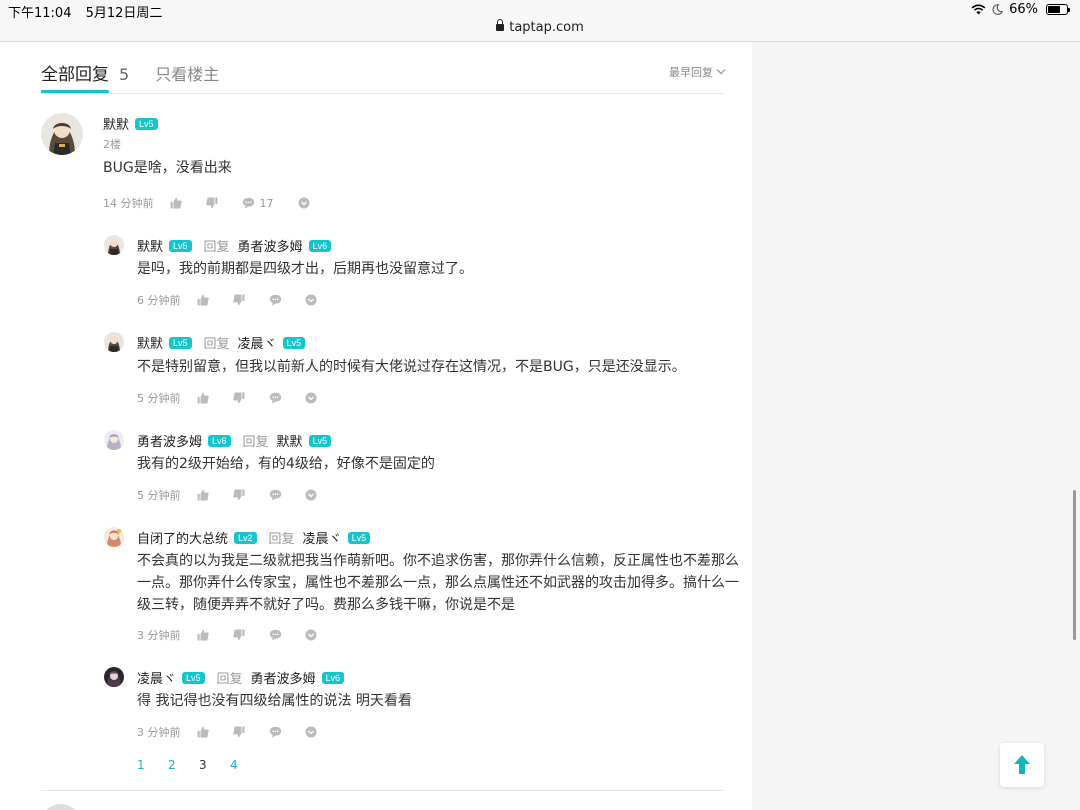 This screenshot has width=1080, height=810. I want to click on reply-actions: 3 分钟前, so click(227, 635).